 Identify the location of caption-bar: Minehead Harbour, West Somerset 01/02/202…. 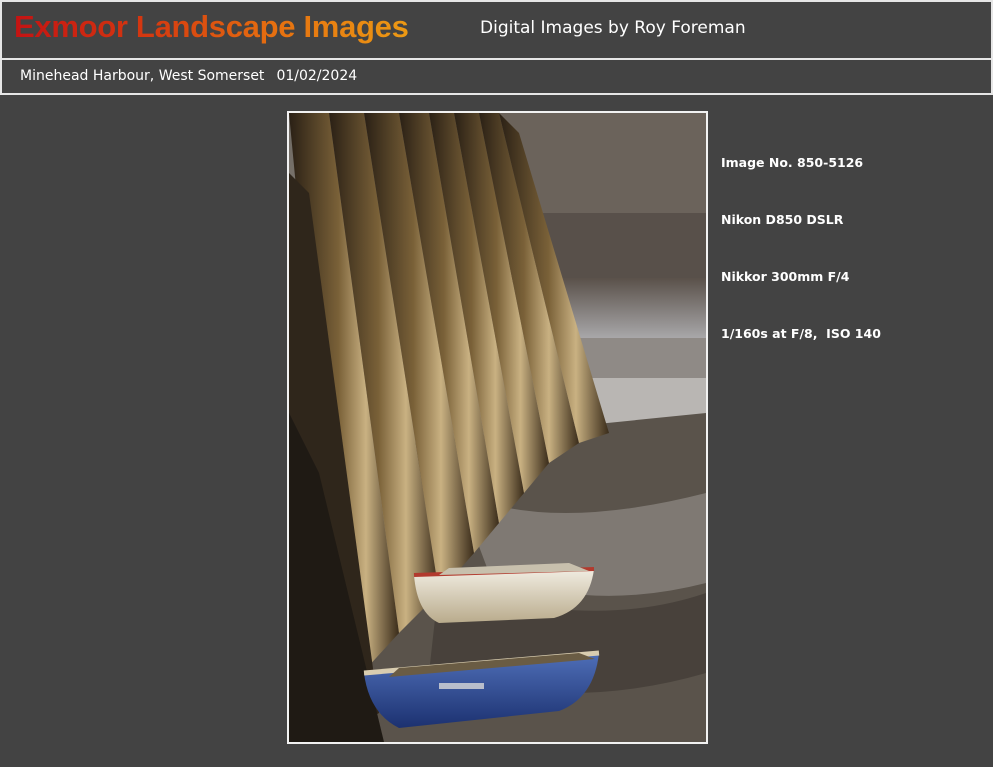
(496, 76).